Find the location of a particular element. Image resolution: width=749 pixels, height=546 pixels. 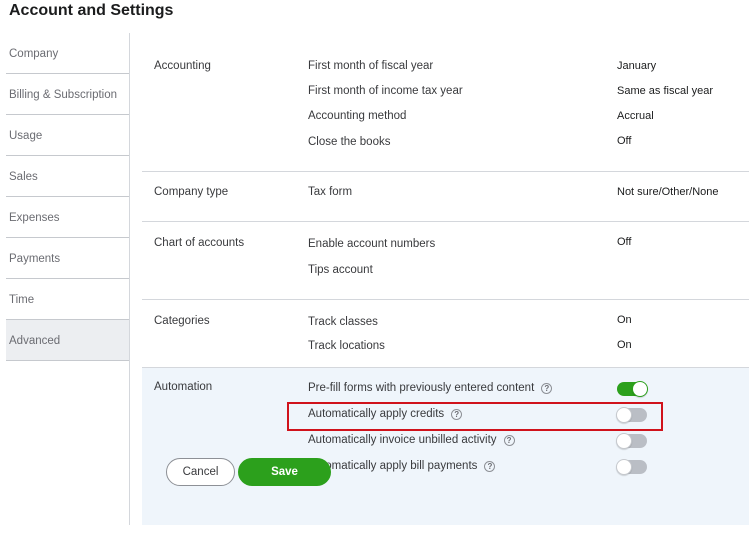

apply-bill-payments-toggle is located at coordinates (631, 467).